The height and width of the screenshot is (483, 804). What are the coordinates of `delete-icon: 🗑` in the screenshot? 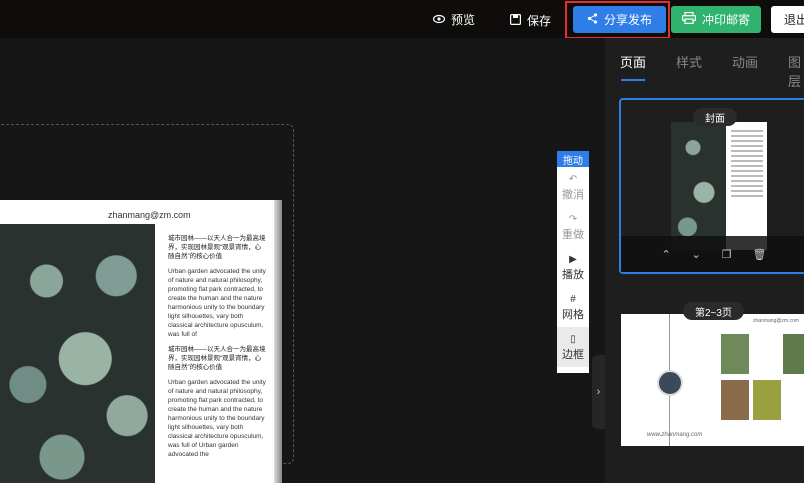 It's located at (760, 254).